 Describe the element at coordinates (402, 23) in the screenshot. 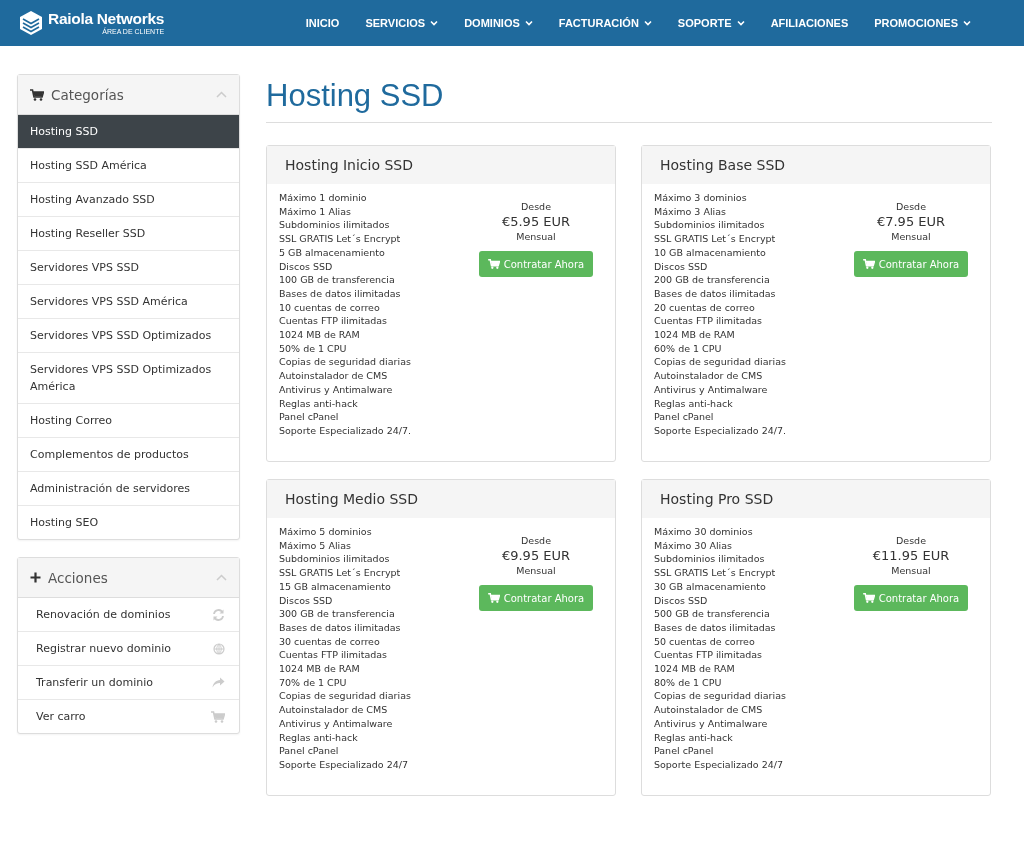

I see `nav-link: SERVICIOS` at that location.